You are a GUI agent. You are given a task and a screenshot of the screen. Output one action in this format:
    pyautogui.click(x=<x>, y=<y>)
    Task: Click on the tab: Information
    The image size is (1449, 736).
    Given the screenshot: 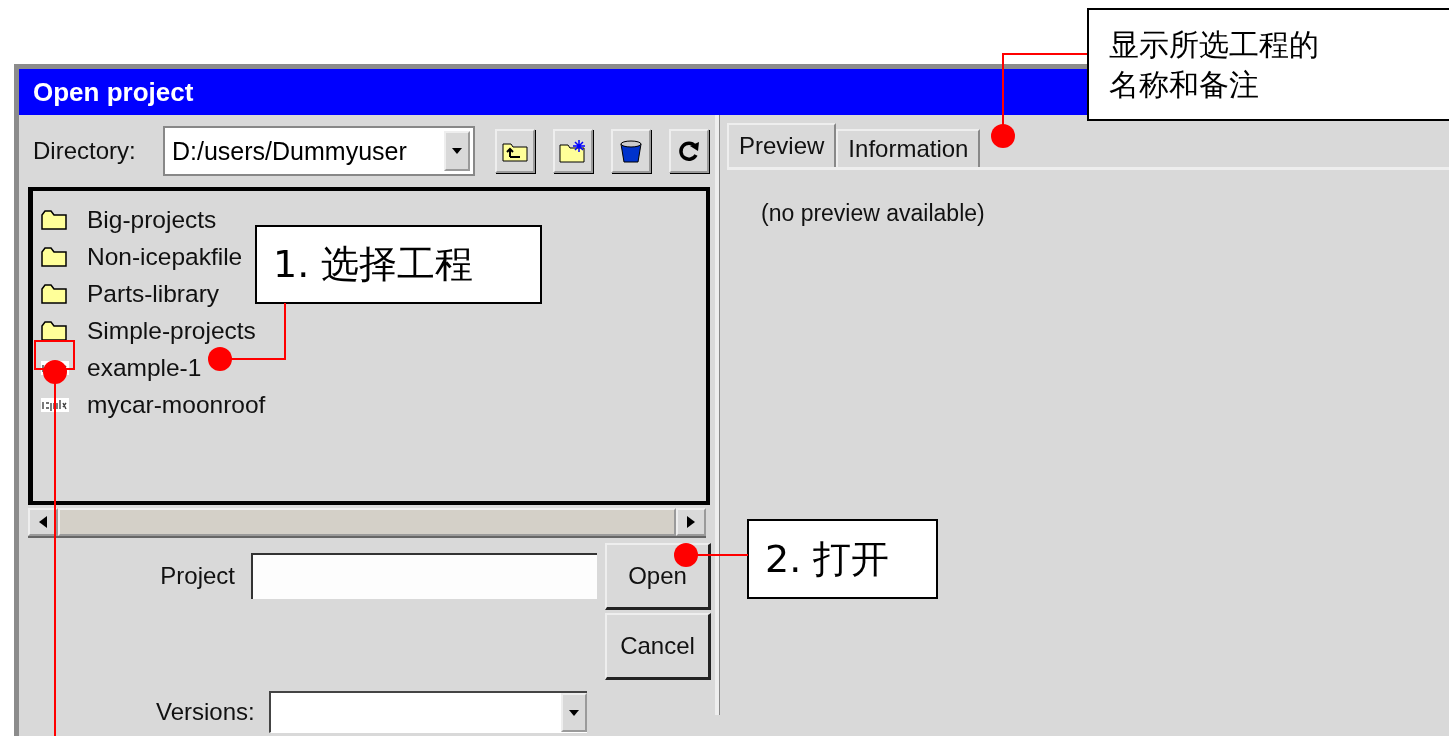 What is the action you would take?
    pyautogui.click(x=908, y=148)
    